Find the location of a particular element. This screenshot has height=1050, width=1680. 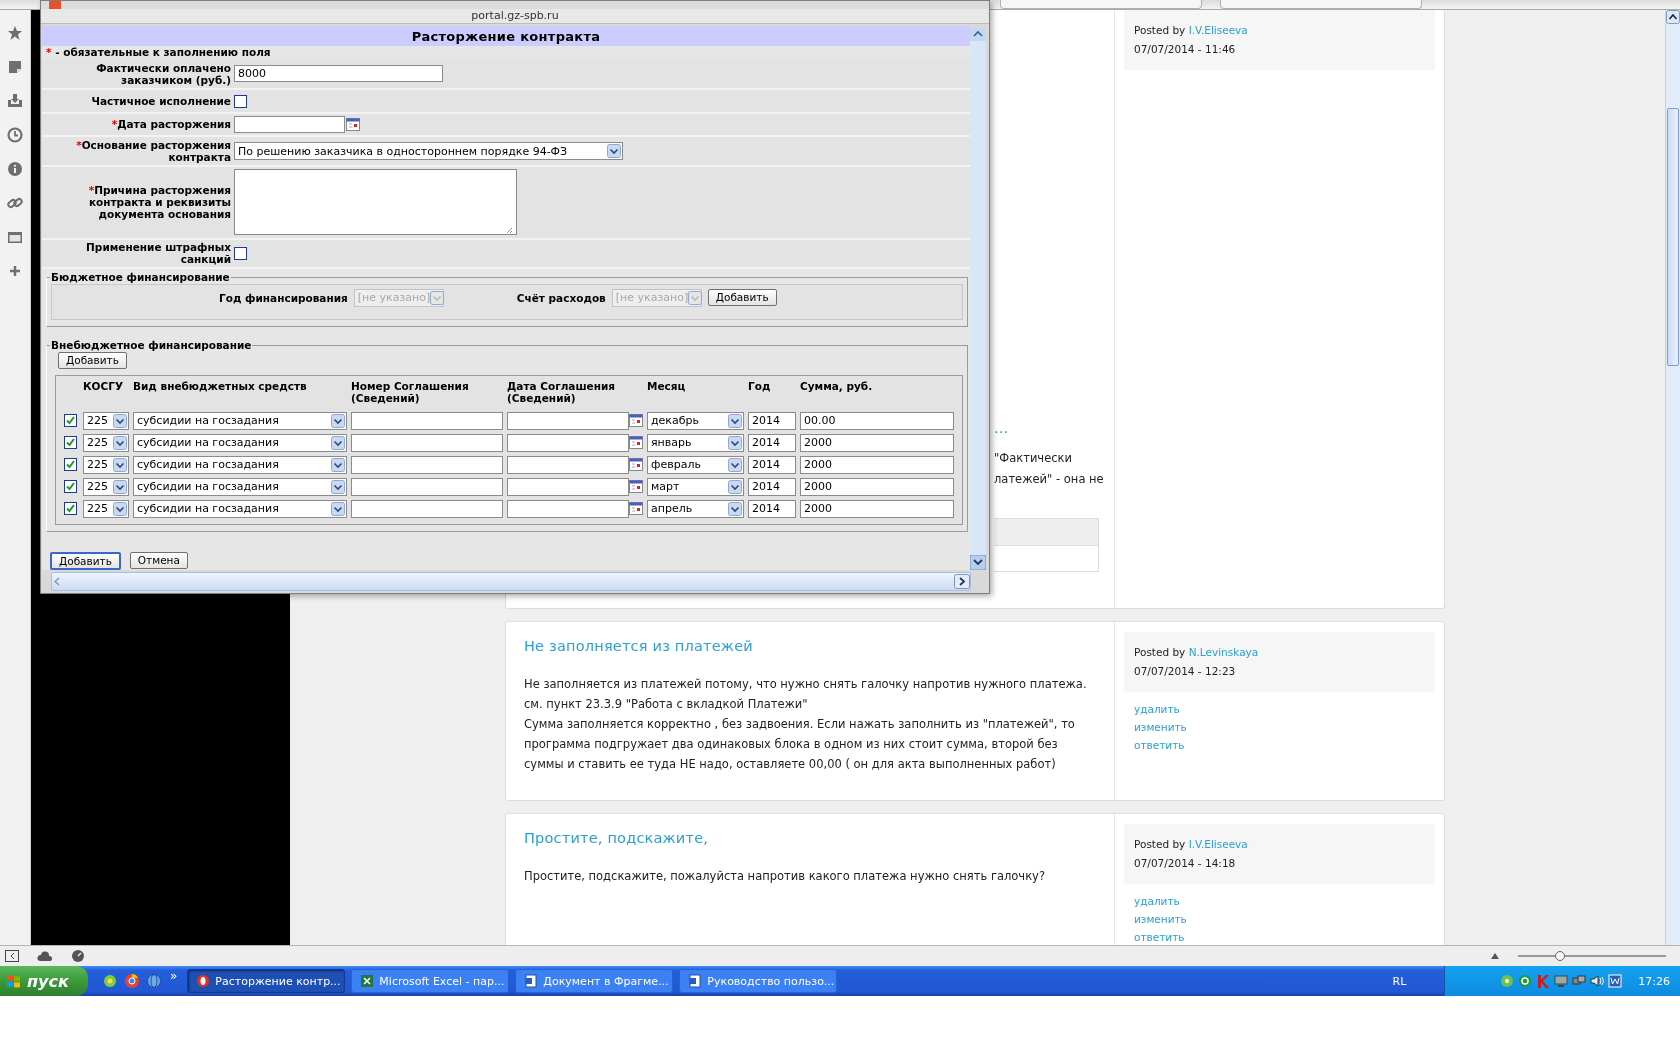

link-icon is located at coordinates (15, 203).